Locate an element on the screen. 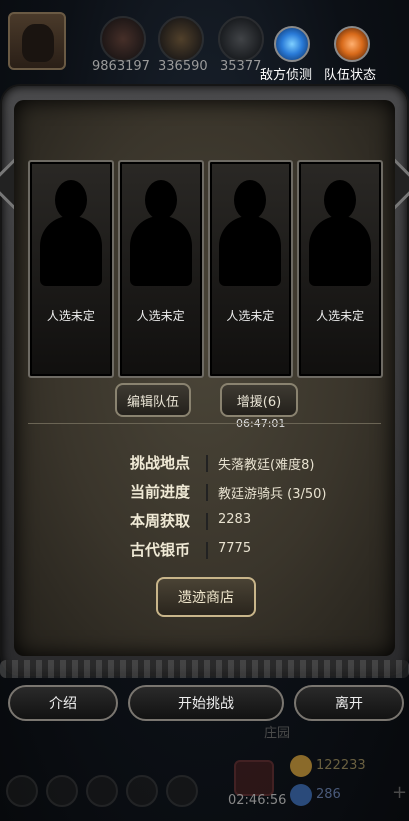 The width and height of the screenshot is (409, 821). info-value: 失落教廷(难度8) is located at coordinates (266, 465).